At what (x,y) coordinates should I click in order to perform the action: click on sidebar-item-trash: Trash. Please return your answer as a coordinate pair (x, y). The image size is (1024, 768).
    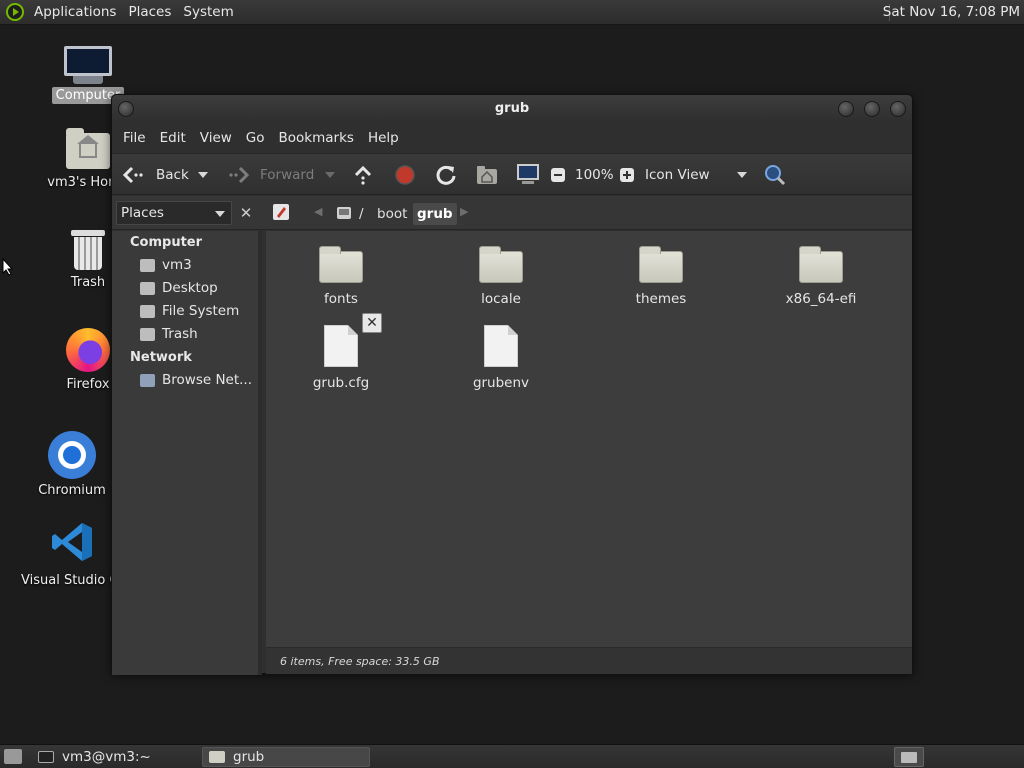
    Looking at the image, I should click on (169, 334).